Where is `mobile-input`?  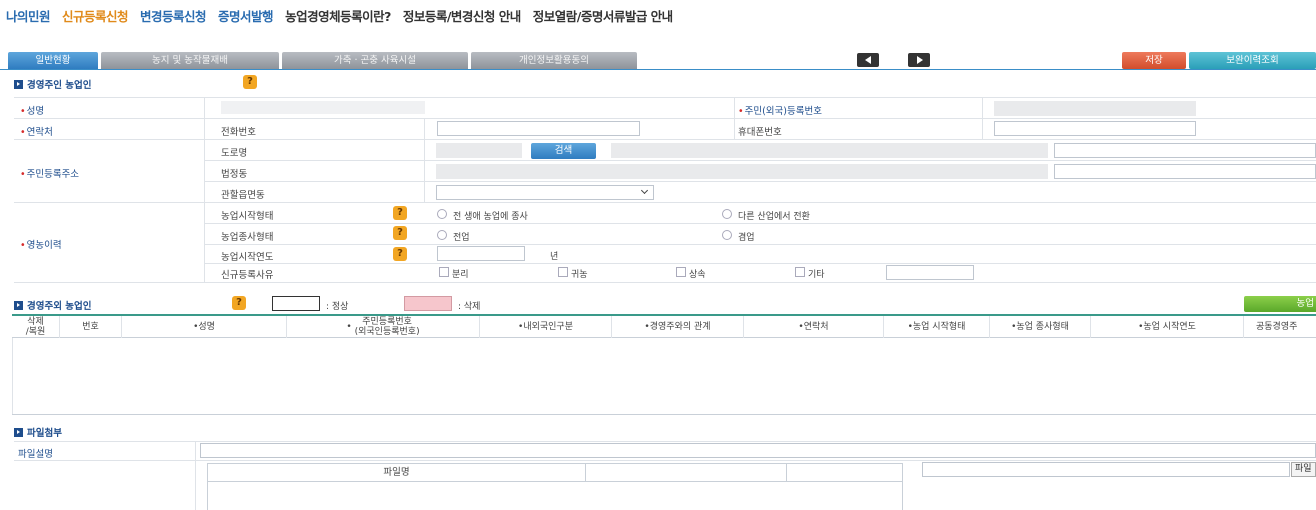 mobile-input is located at coordinates (1095, 128).